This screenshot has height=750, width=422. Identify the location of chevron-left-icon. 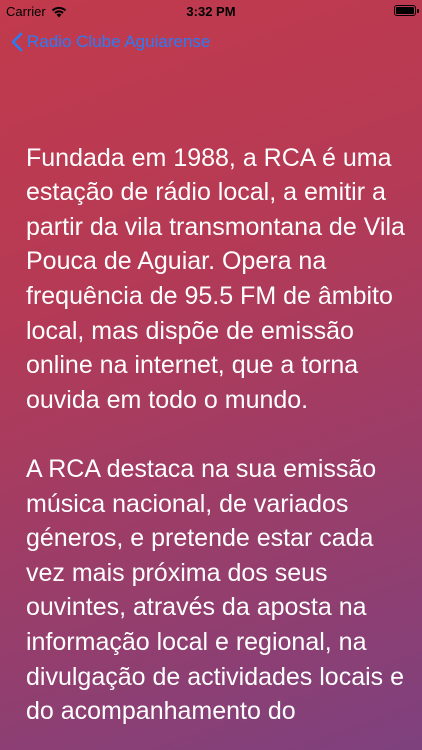
(17, 42).